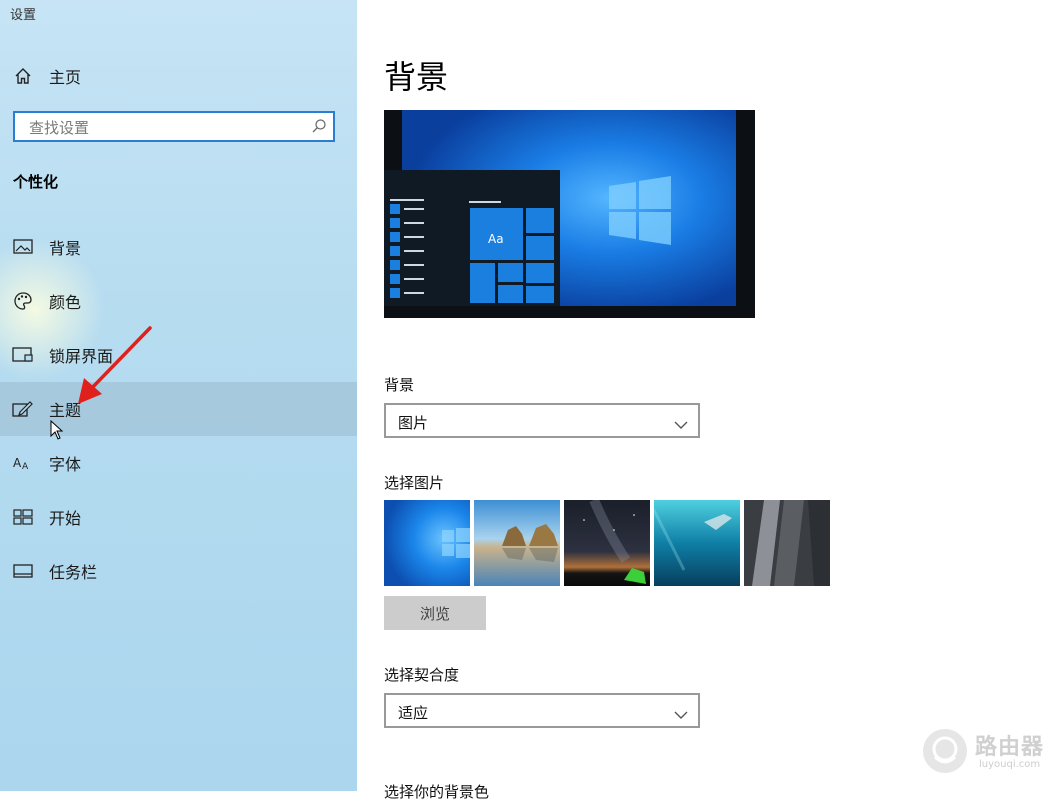 The height and width of the screenshot is (802, 1063). I want to click on watermark-text: 路由器, so click(1010, 747).